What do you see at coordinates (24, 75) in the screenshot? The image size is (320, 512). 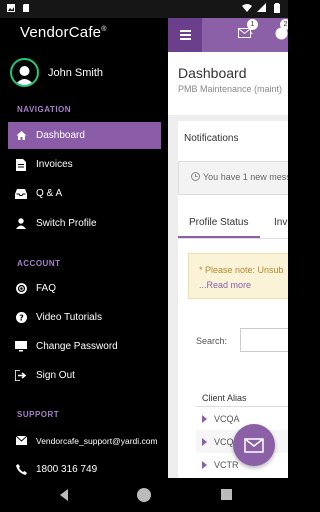 I see `user-avatar-icon` at bounding box center [24, 75].